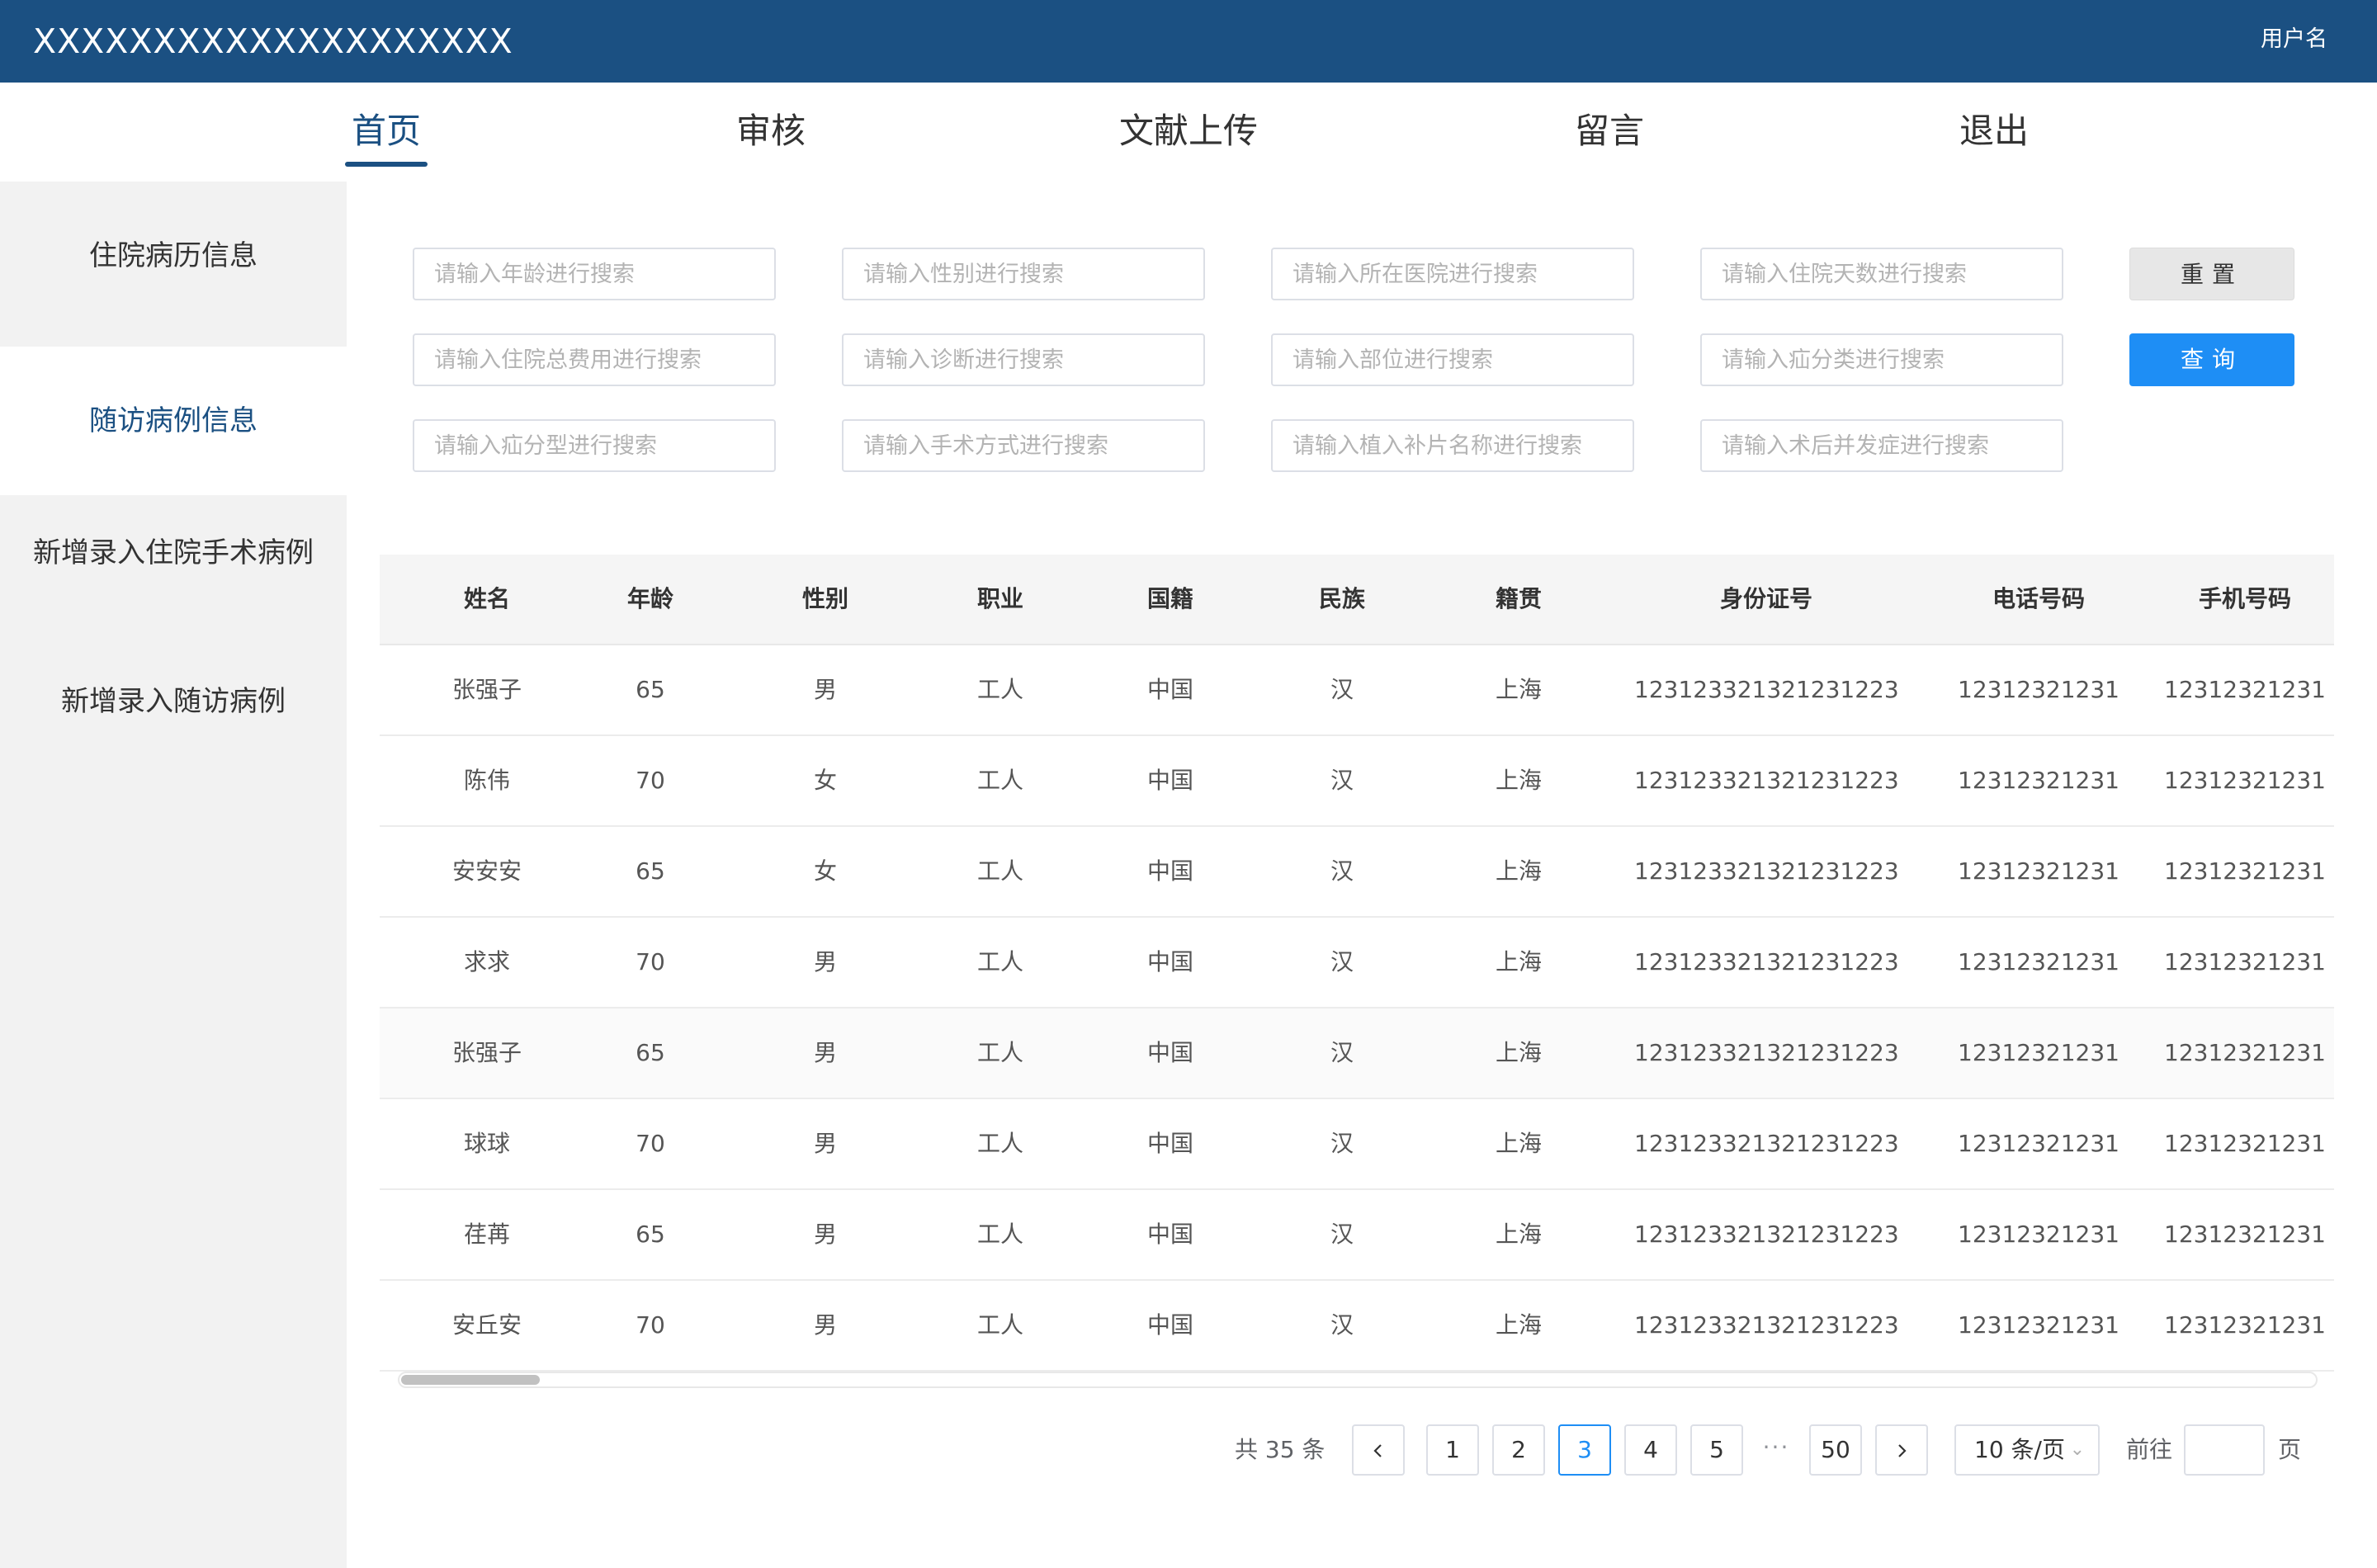 The image size is (2377, 1568). I want to click on page-size-select: 10 条/页 ⌄, so click(2027, 1450).